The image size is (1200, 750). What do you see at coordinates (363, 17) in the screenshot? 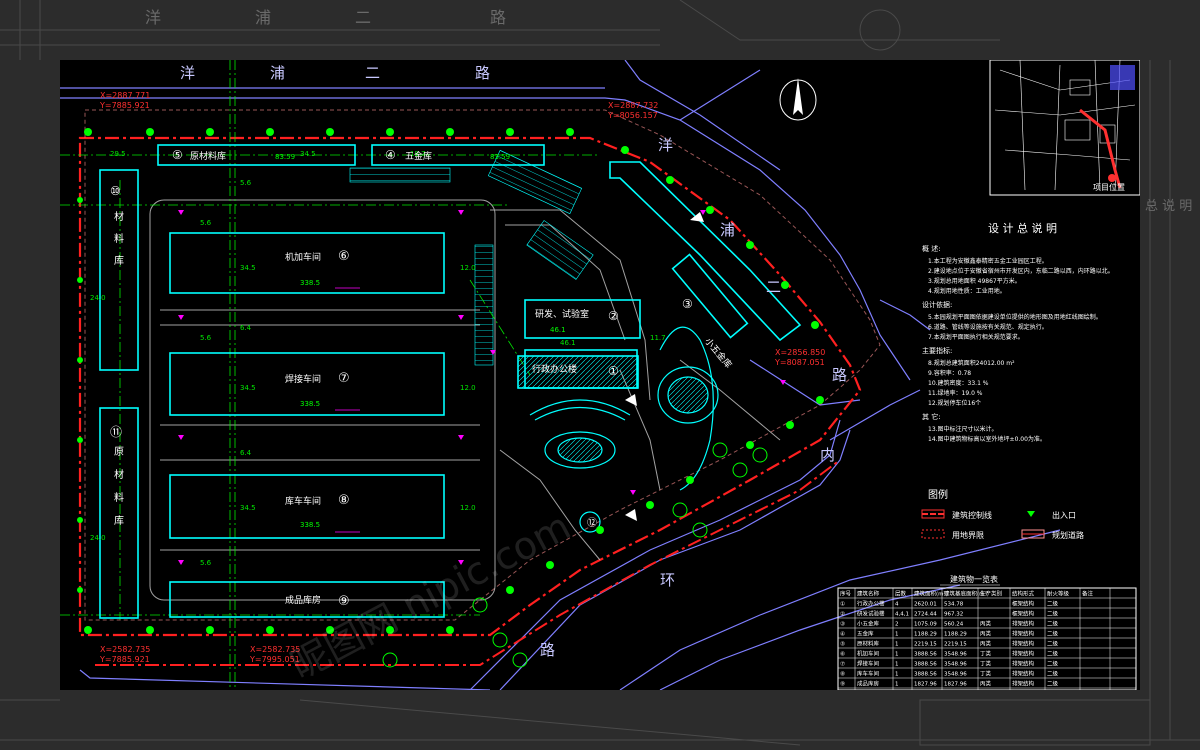
I see `bg-road-3: 二` at bounding box center [363, 17].